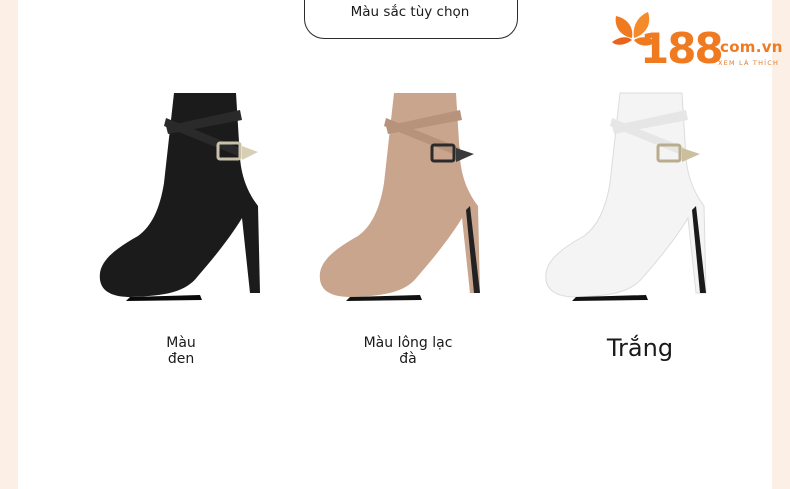 This screenshot has width=790, height=489. What do you see at coordinates (682, 48) in the screenshot?
I see `logo-number: 188` at bounding box center [682, 48].